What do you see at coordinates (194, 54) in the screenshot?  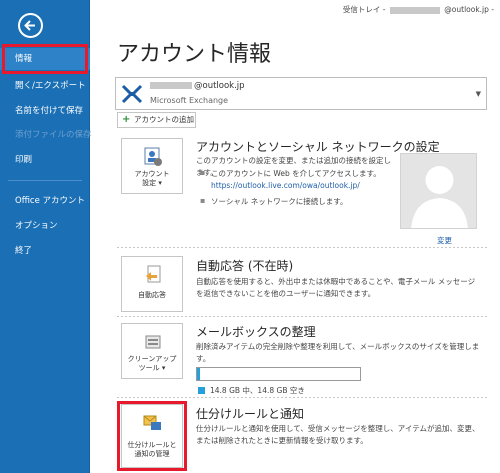 I see `page-title: アカウント情報` at bounding box center [194, 54].